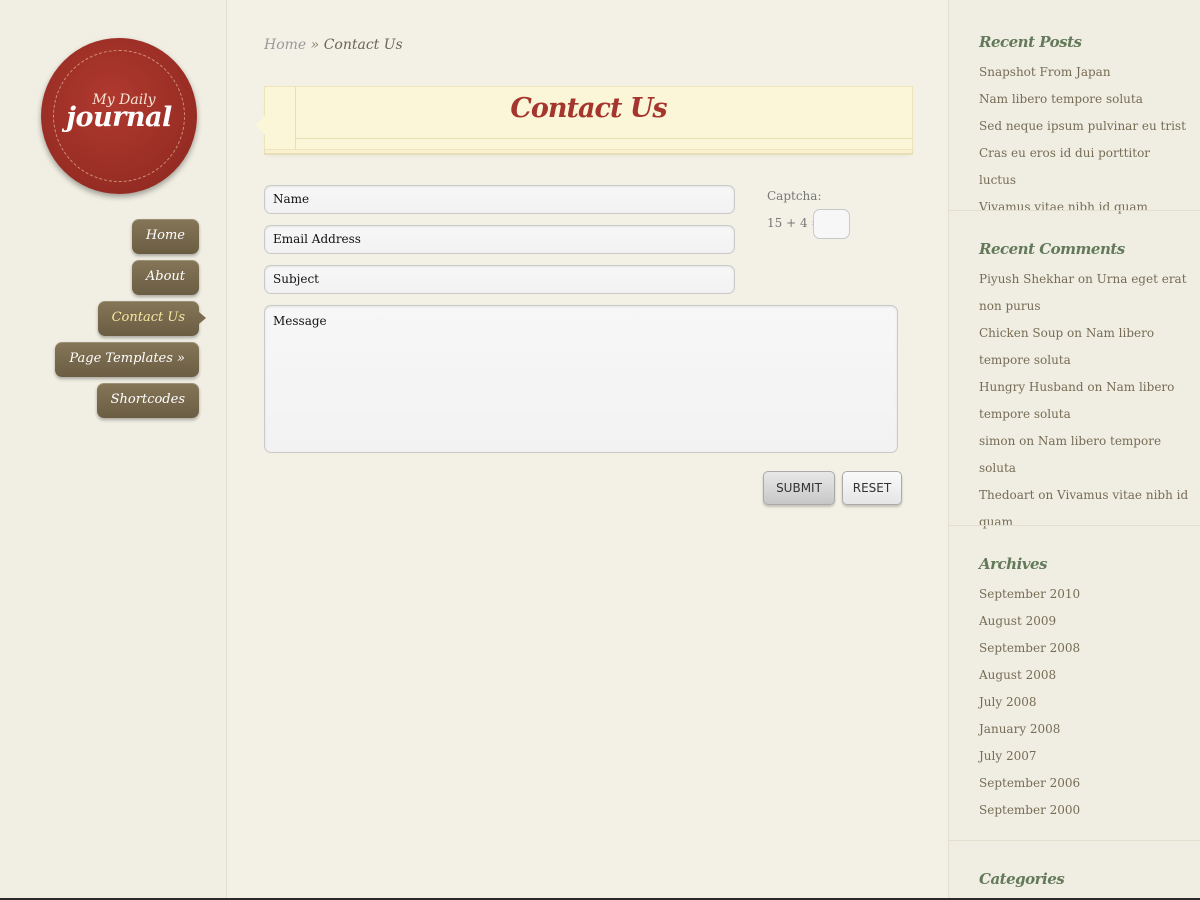  Describe the element at coordinates (260, 125) in the screenshot. I see `banner-fold` at that location.